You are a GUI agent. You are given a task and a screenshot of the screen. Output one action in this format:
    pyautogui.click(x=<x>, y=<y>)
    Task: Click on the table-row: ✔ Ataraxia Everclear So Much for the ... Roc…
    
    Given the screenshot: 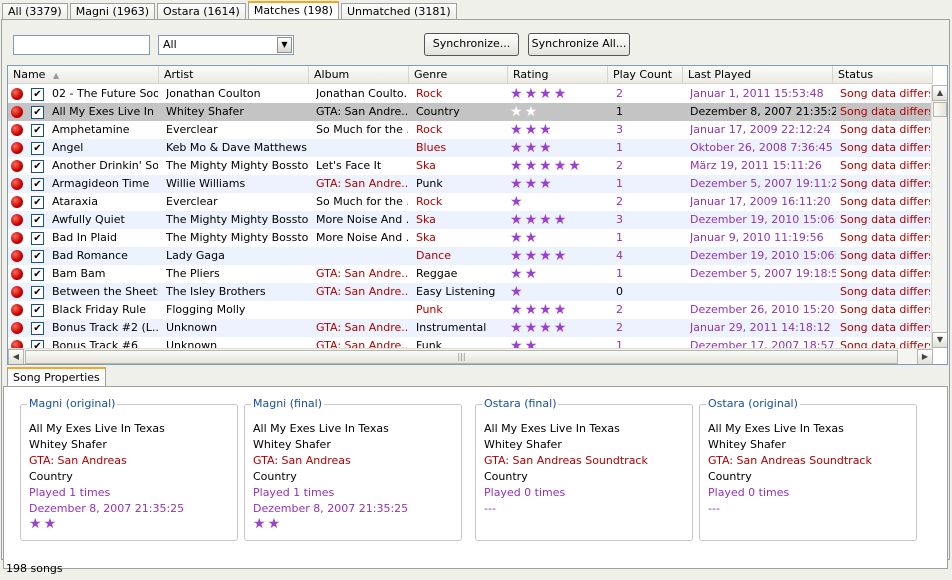 What is the action you would take?
    pyautogui.click(x=470, y=202)
    